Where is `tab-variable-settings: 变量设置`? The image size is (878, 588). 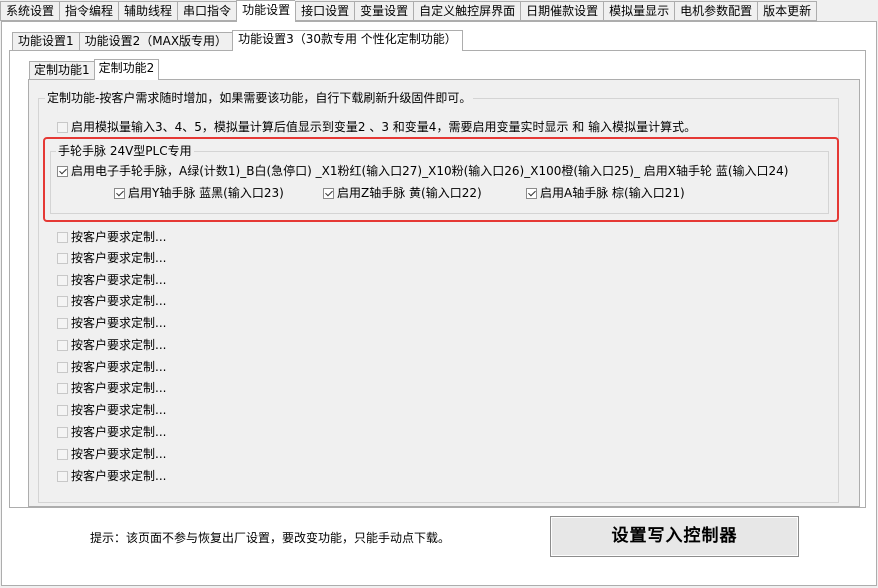 tab-variable-settings: 变量设置 is located at coordinates (384, 11).